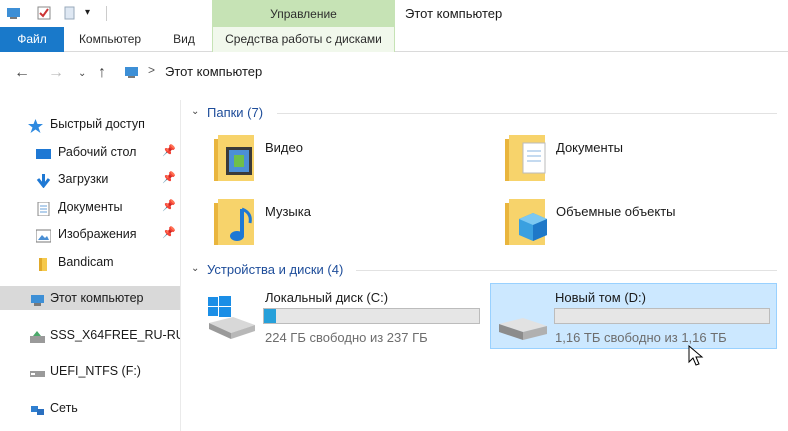 The width and height of the screenshot is (788, 431). I want to click on title-bar: ▾ Управление Этот компьютер, so click(394, 13).